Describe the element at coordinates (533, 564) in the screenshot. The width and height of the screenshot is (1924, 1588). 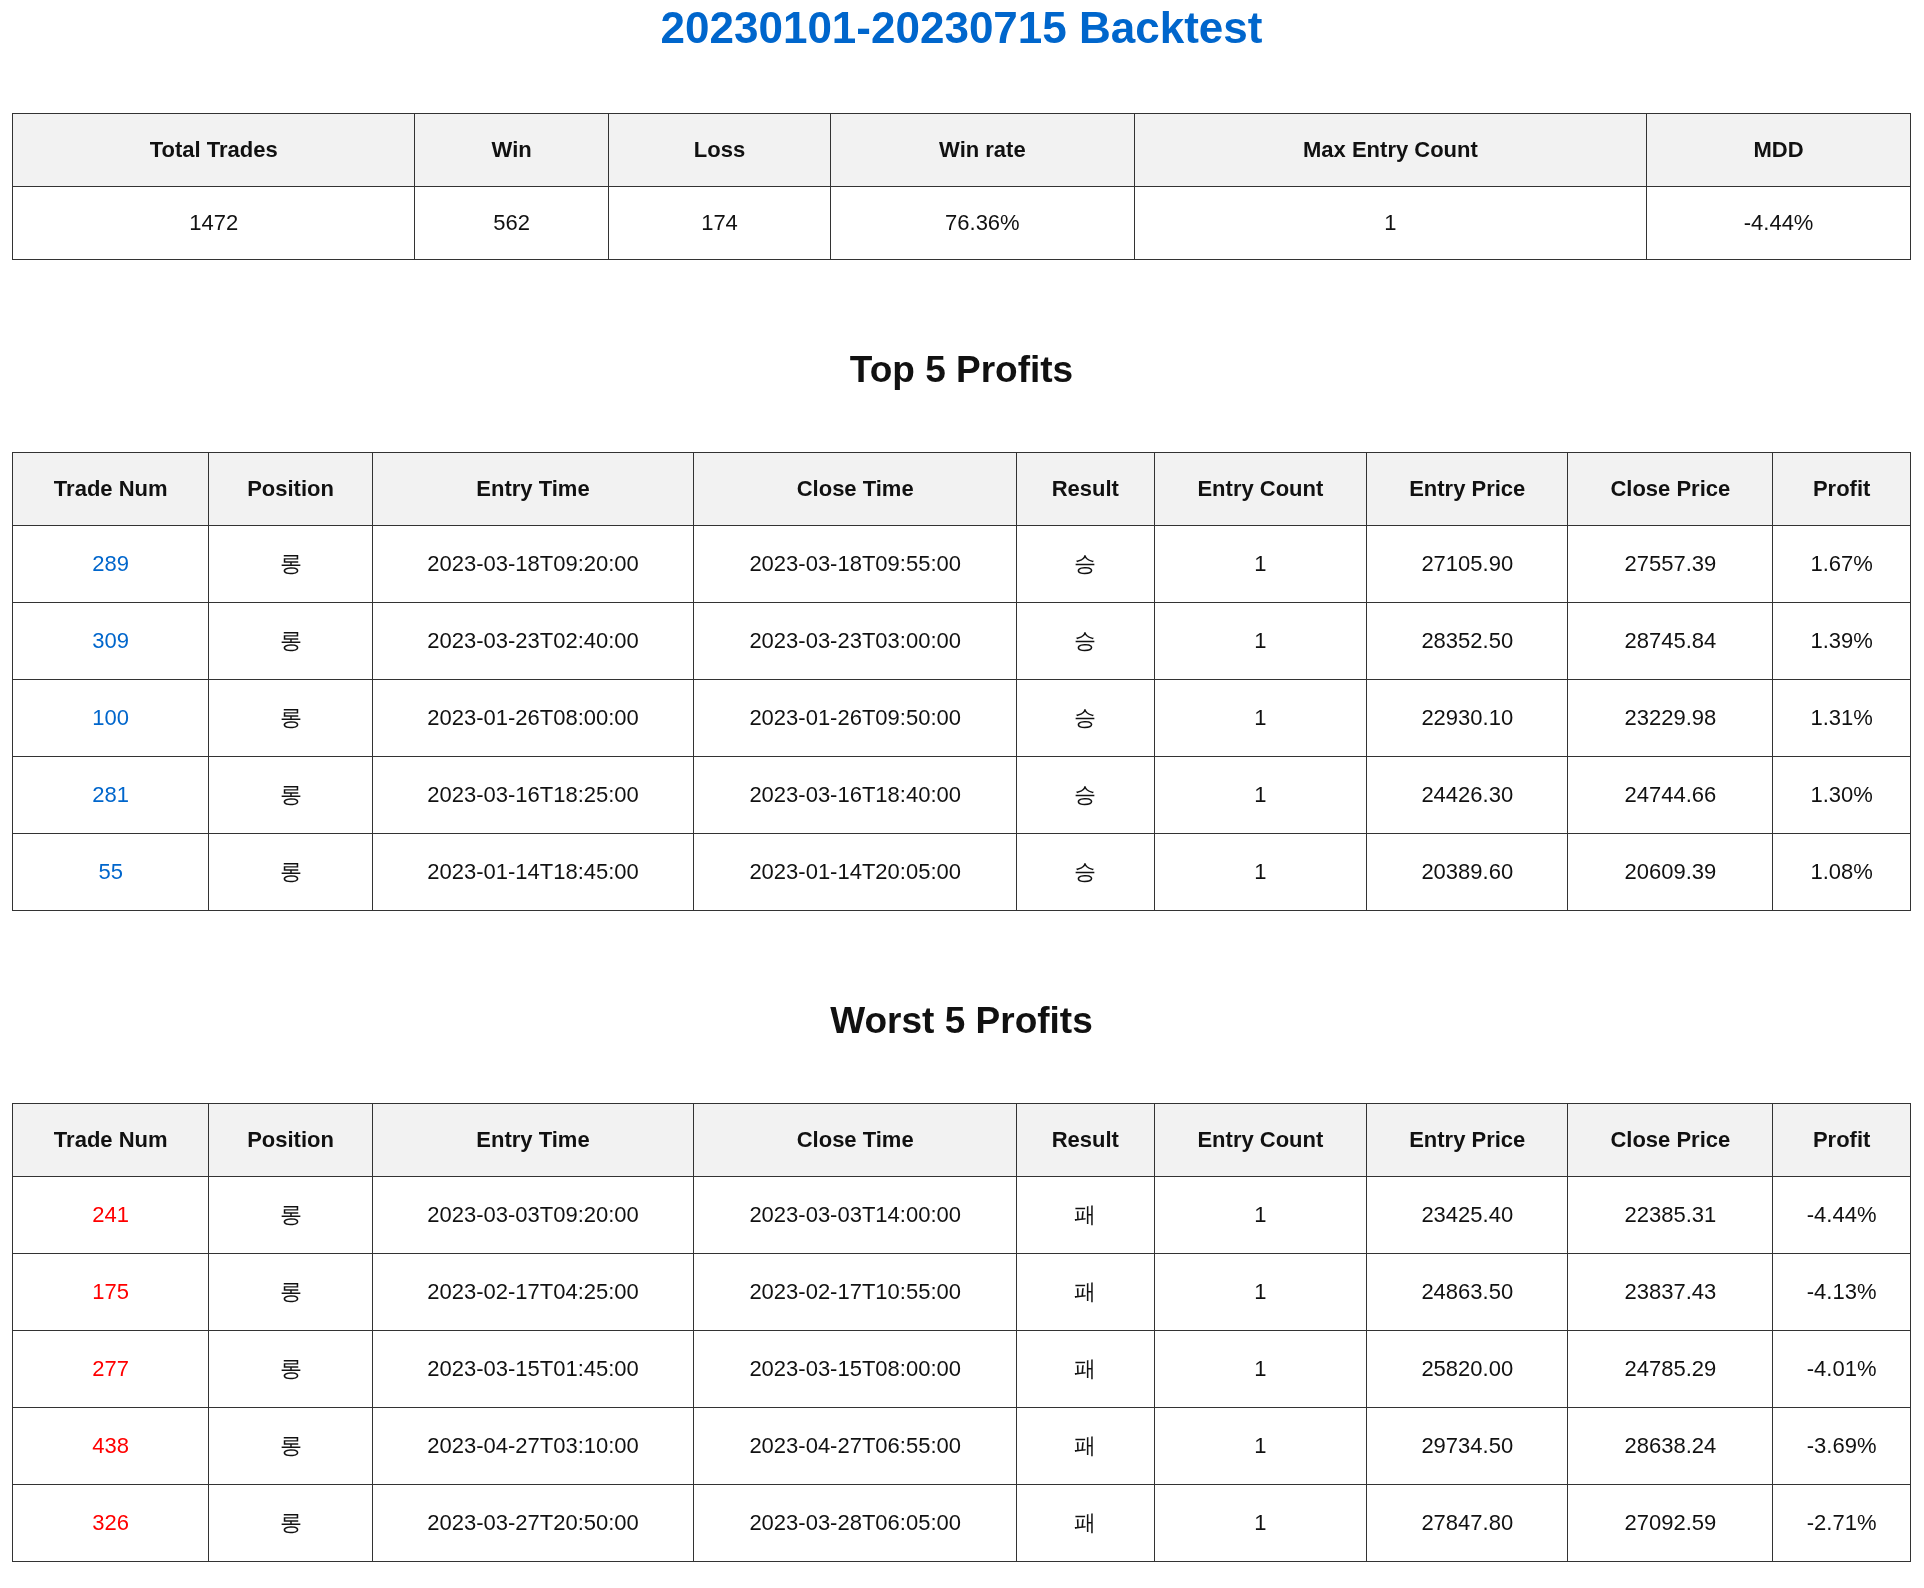
I see `table-cell: 2023-03-18T09:20:00` at that location.